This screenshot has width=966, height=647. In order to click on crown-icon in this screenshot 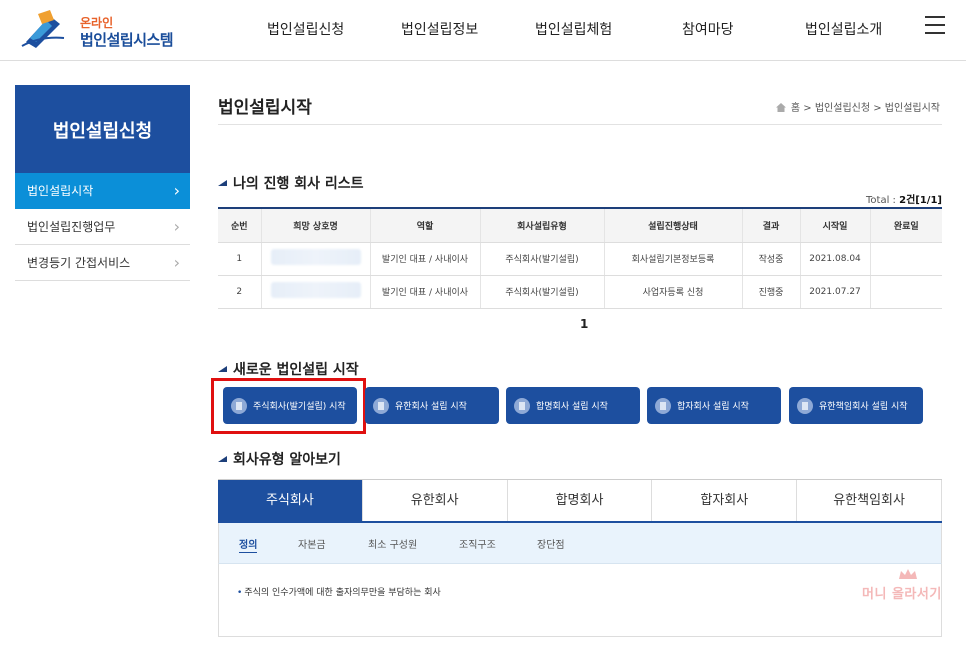, I will do `click(908, 574)`.